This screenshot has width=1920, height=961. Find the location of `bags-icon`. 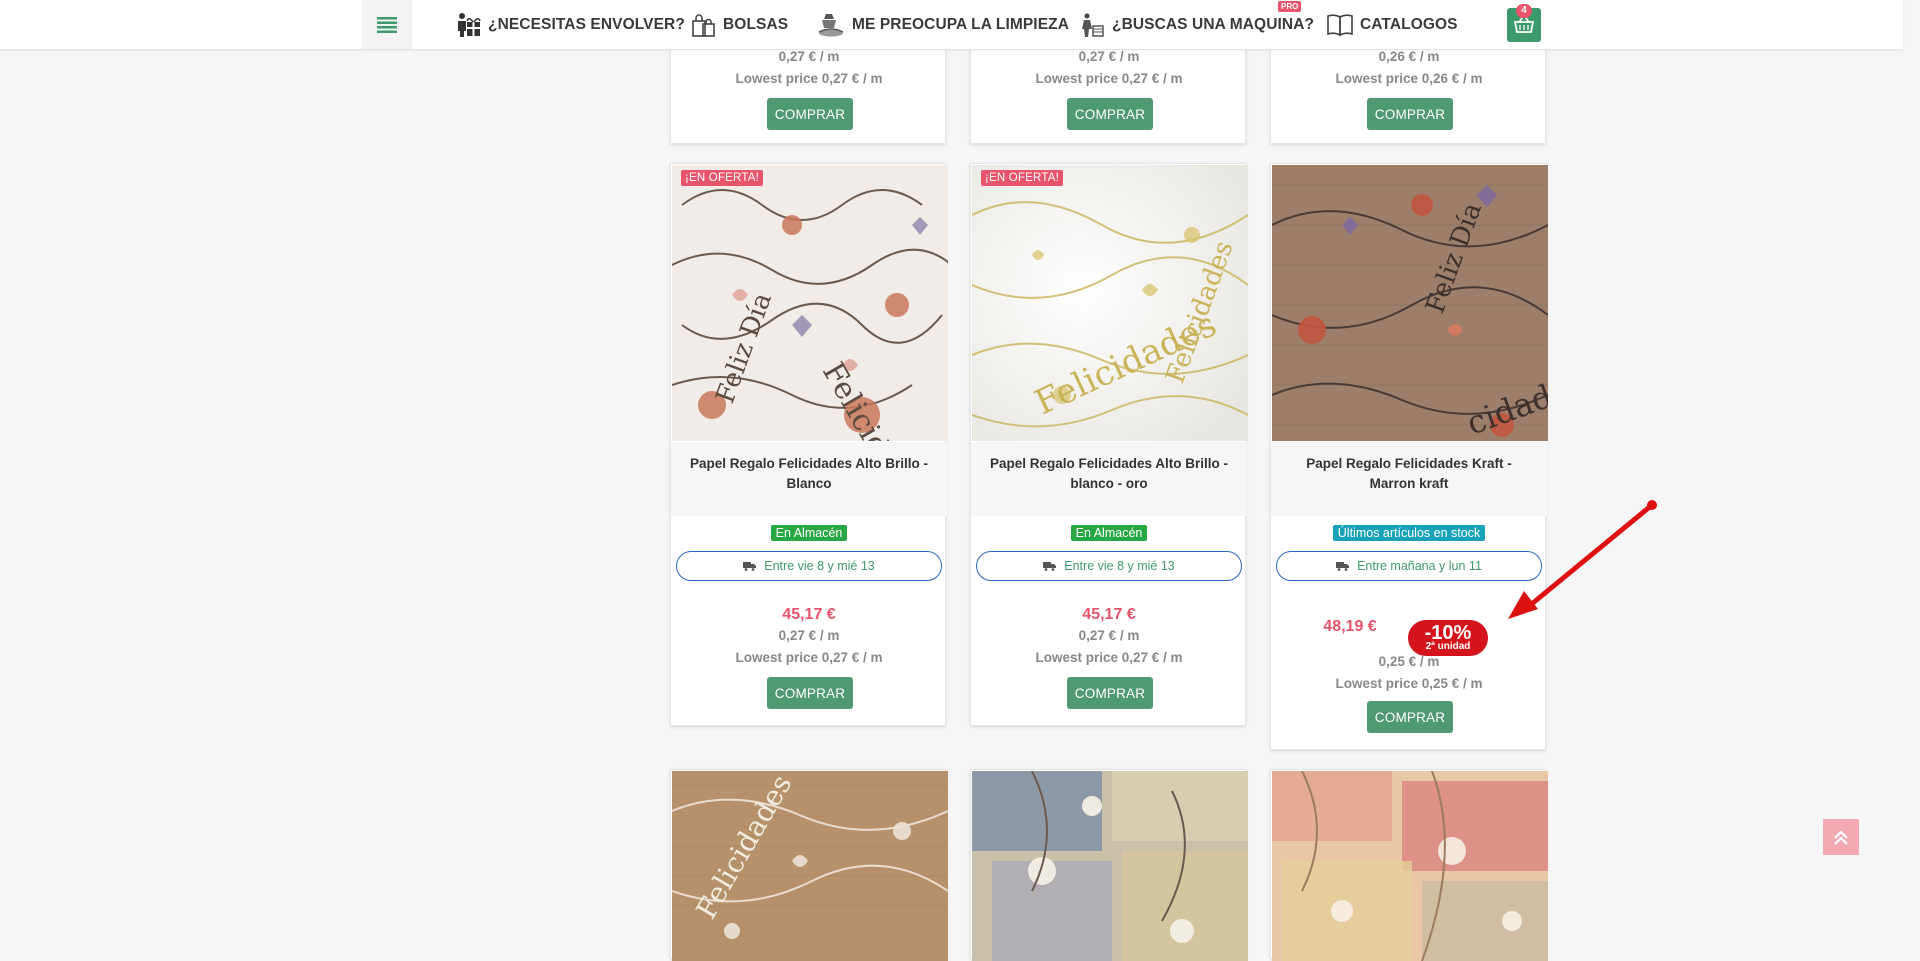

bags-icon is located at coordinates (704, 25).